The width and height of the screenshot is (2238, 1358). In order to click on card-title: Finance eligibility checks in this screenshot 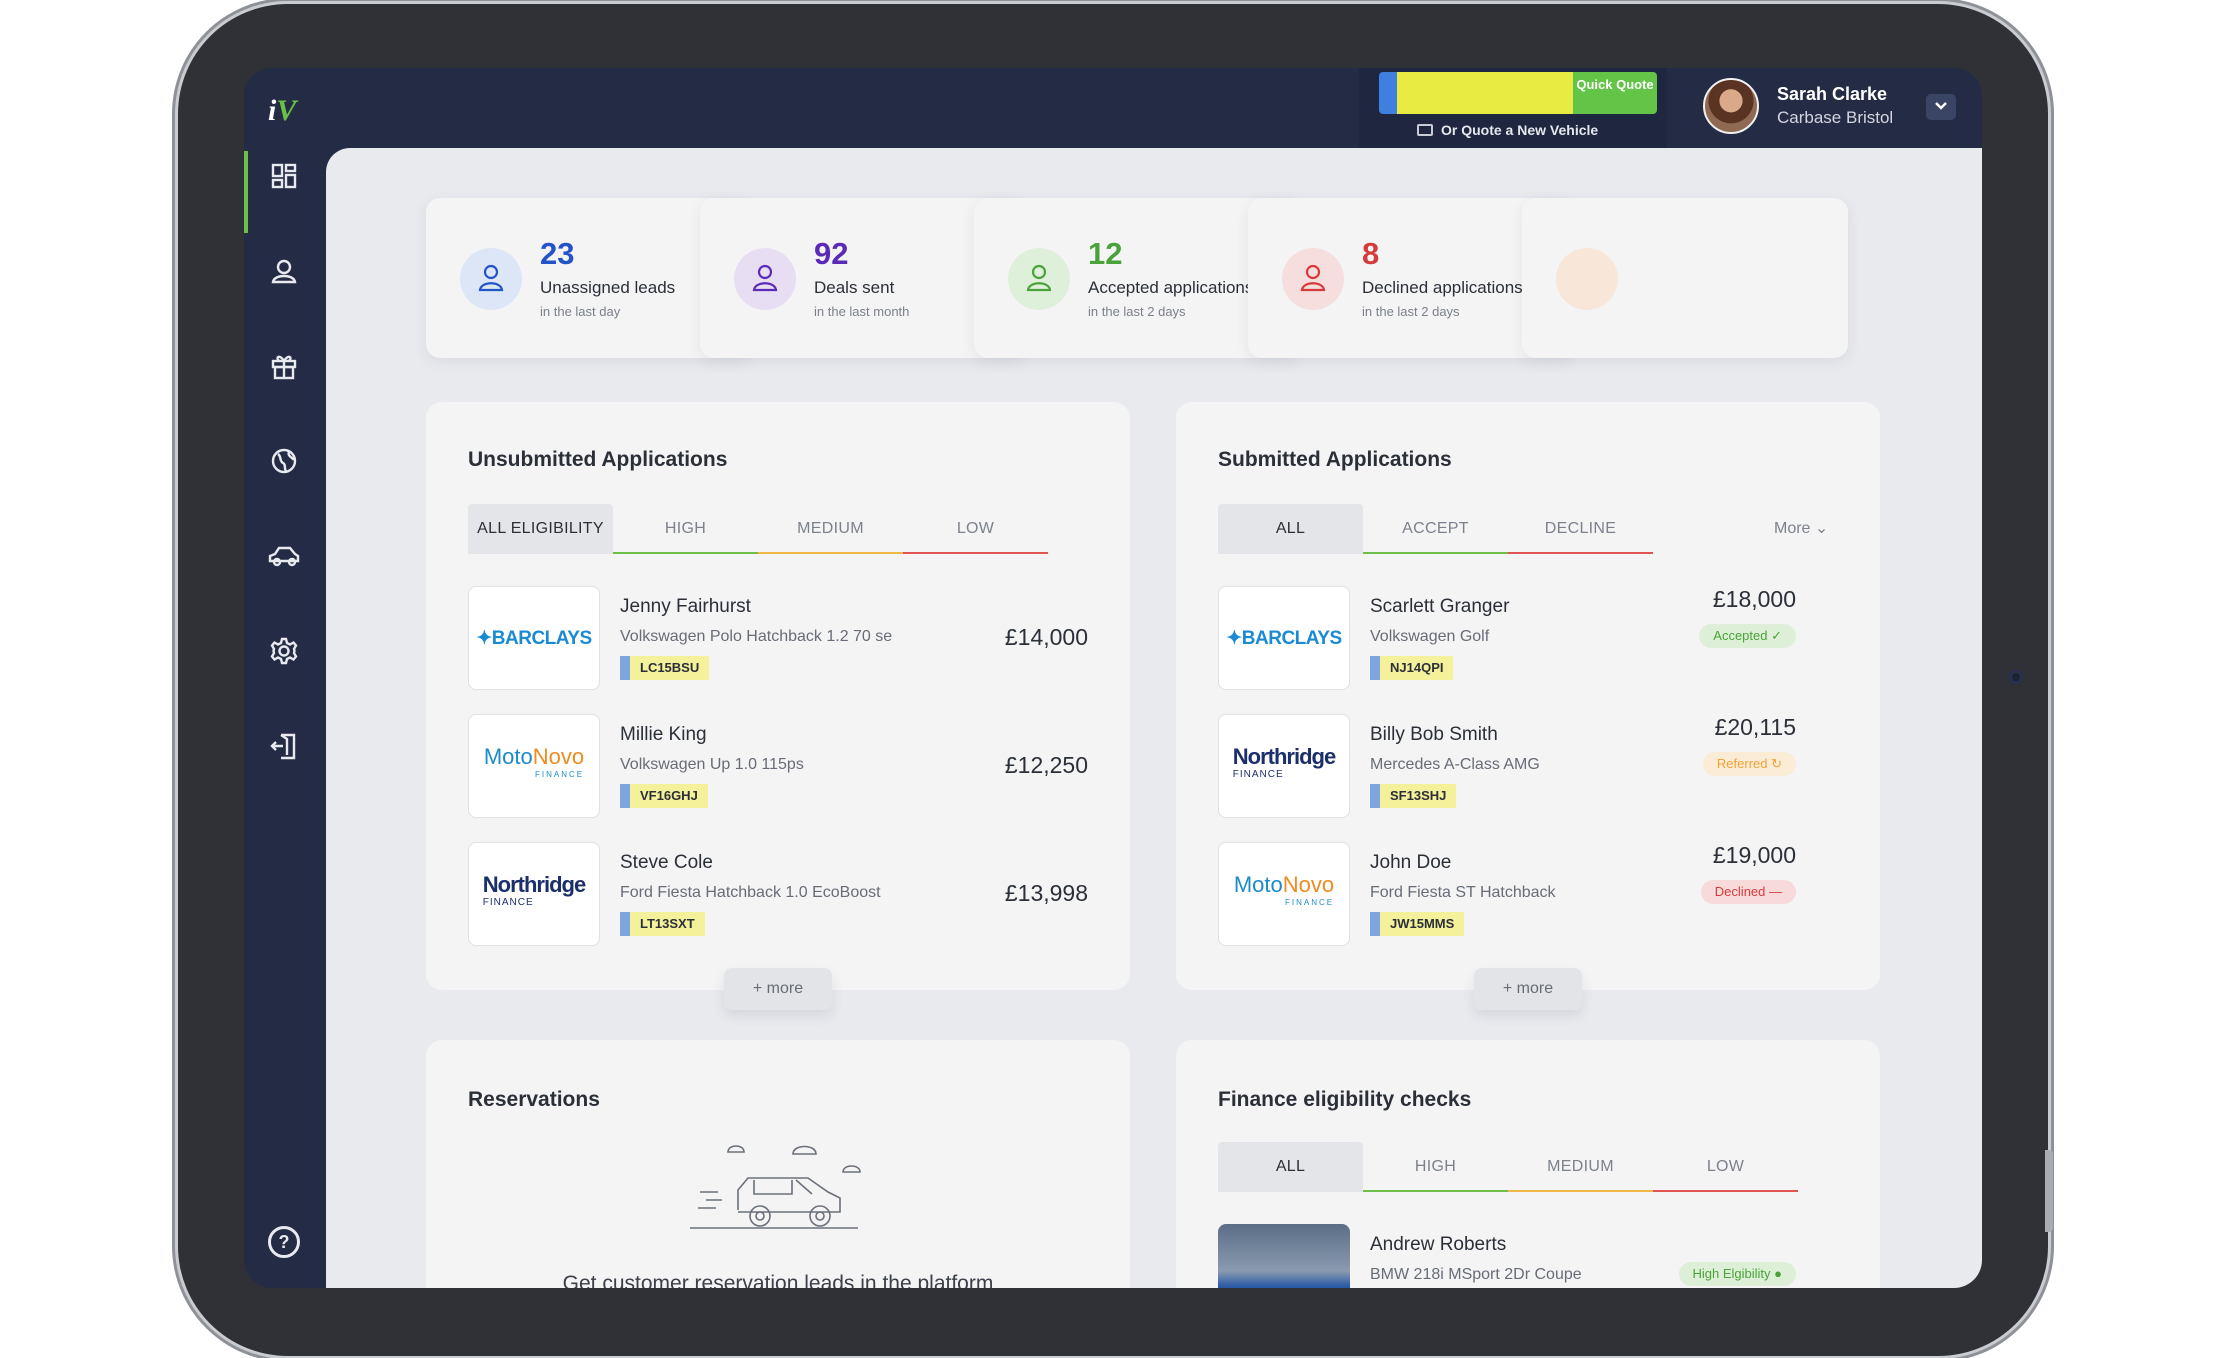, I will do `click(1345, 1099)`.